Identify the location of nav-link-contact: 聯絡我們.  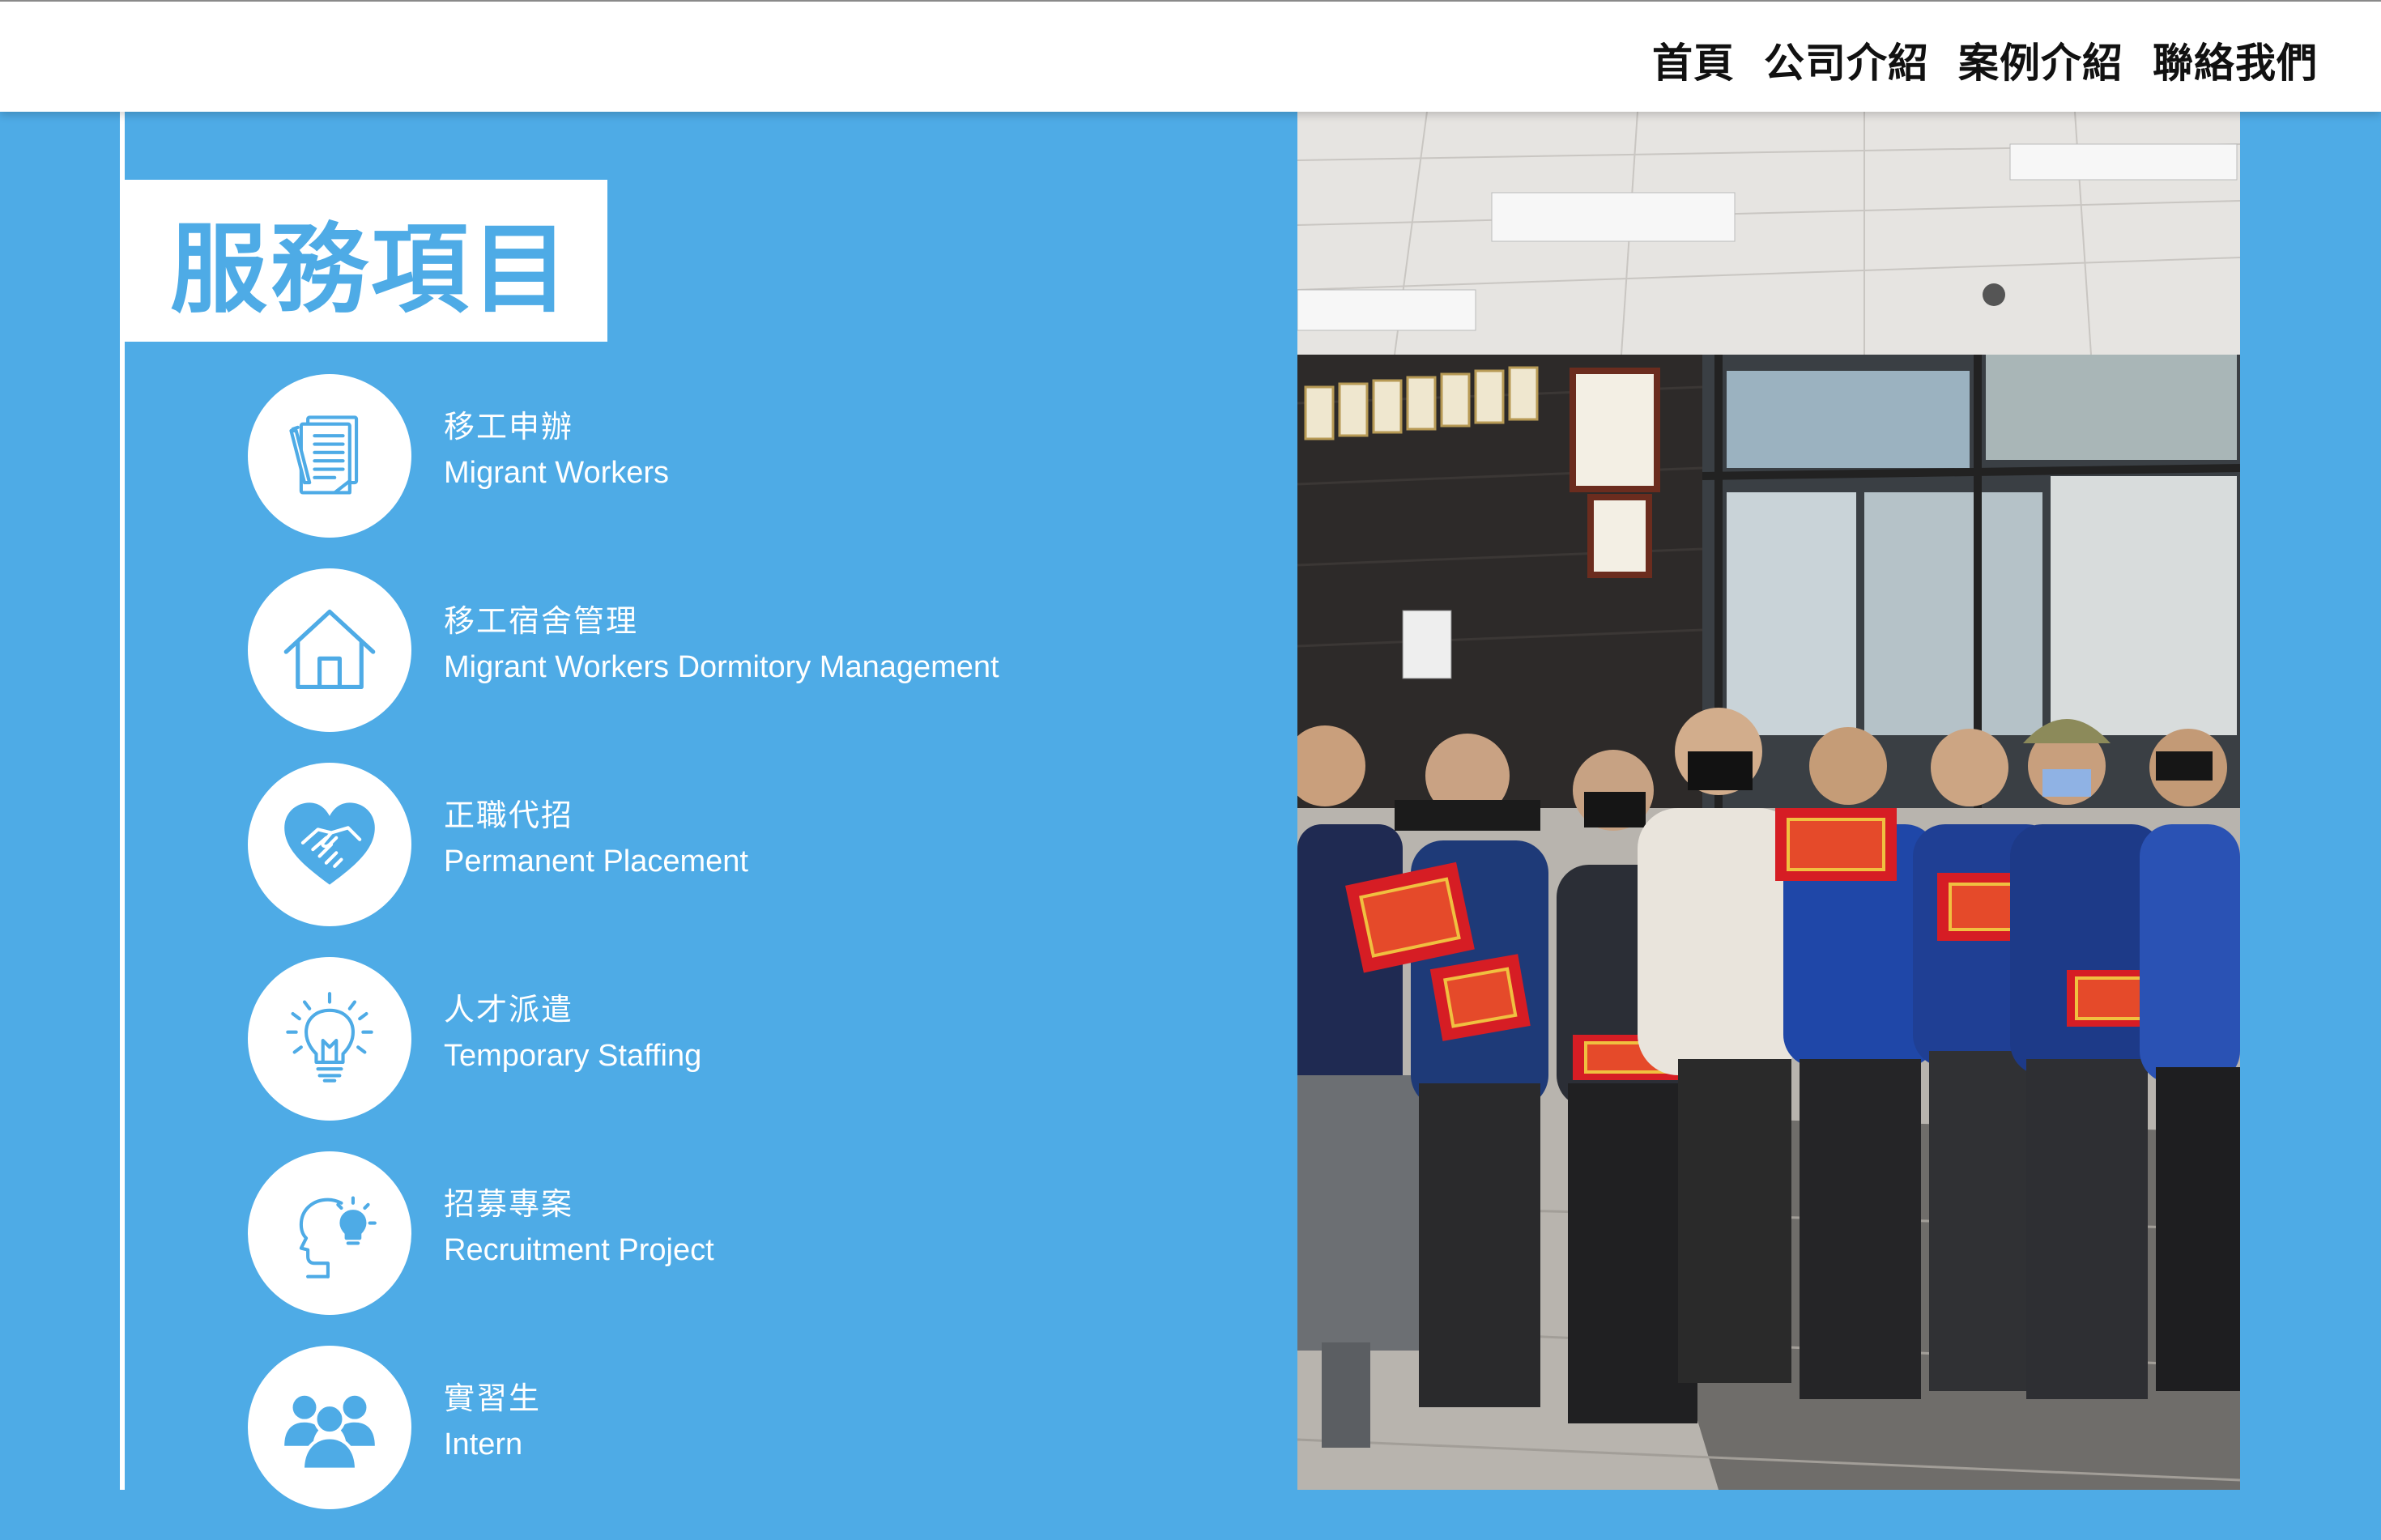
(2235, 60).